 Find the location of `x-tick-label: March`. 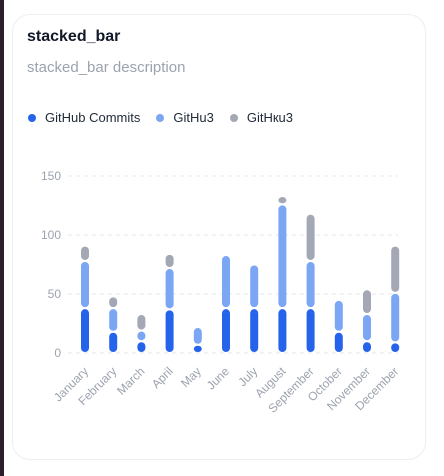

x-tick-label: March is located at coordinates (130, 380).